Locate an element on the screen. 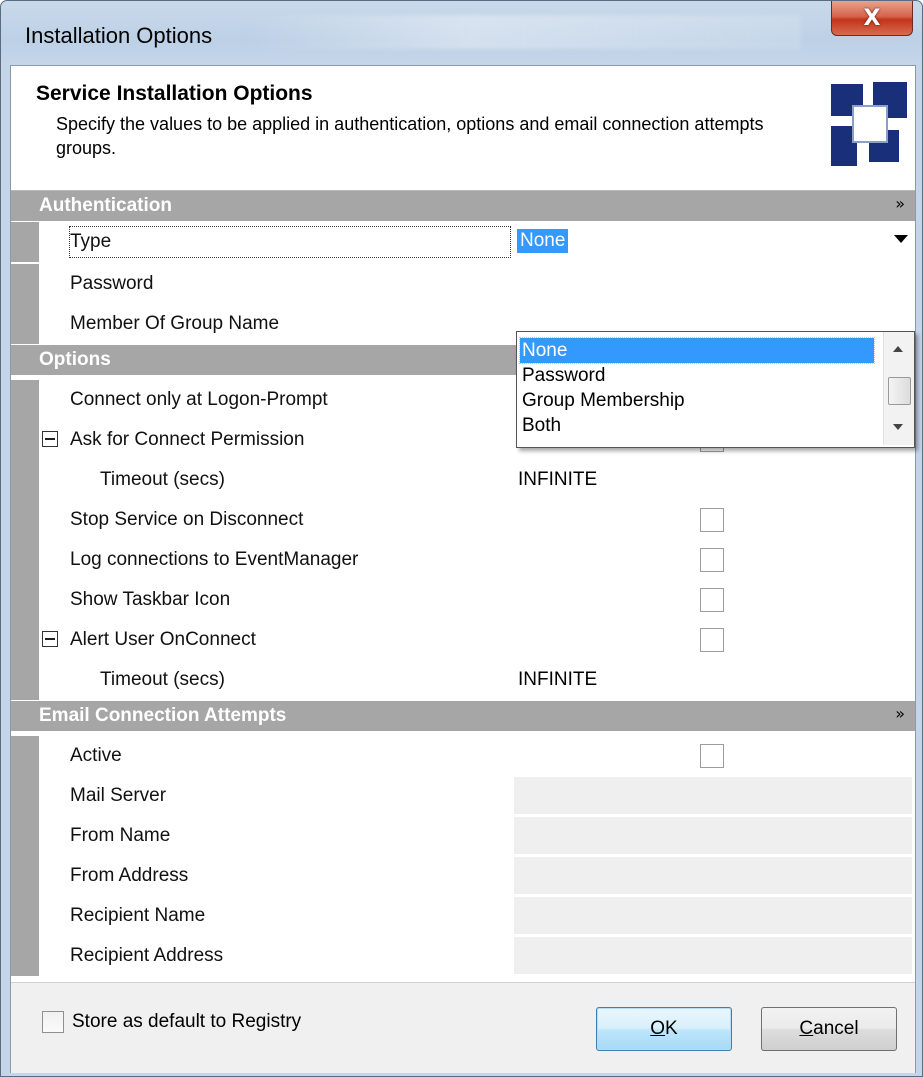  property-label: From Name is located at coordinates (120, 835).